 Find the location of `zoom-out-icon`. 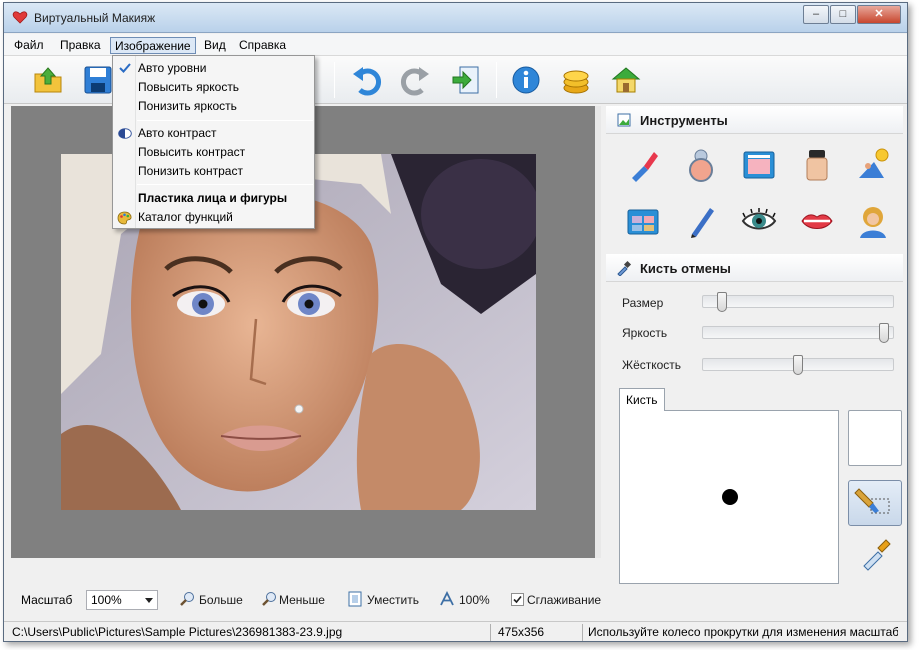

zoom-out-icon is located at coordinates (269, 599).